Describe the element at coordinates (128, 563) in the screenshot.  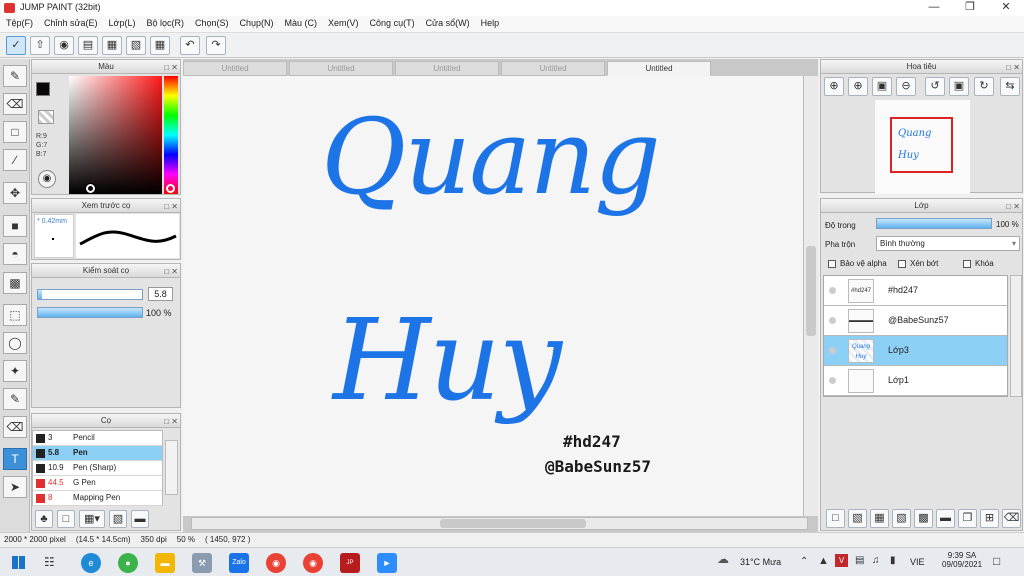
I see `app-green-icon: ●` at that location.